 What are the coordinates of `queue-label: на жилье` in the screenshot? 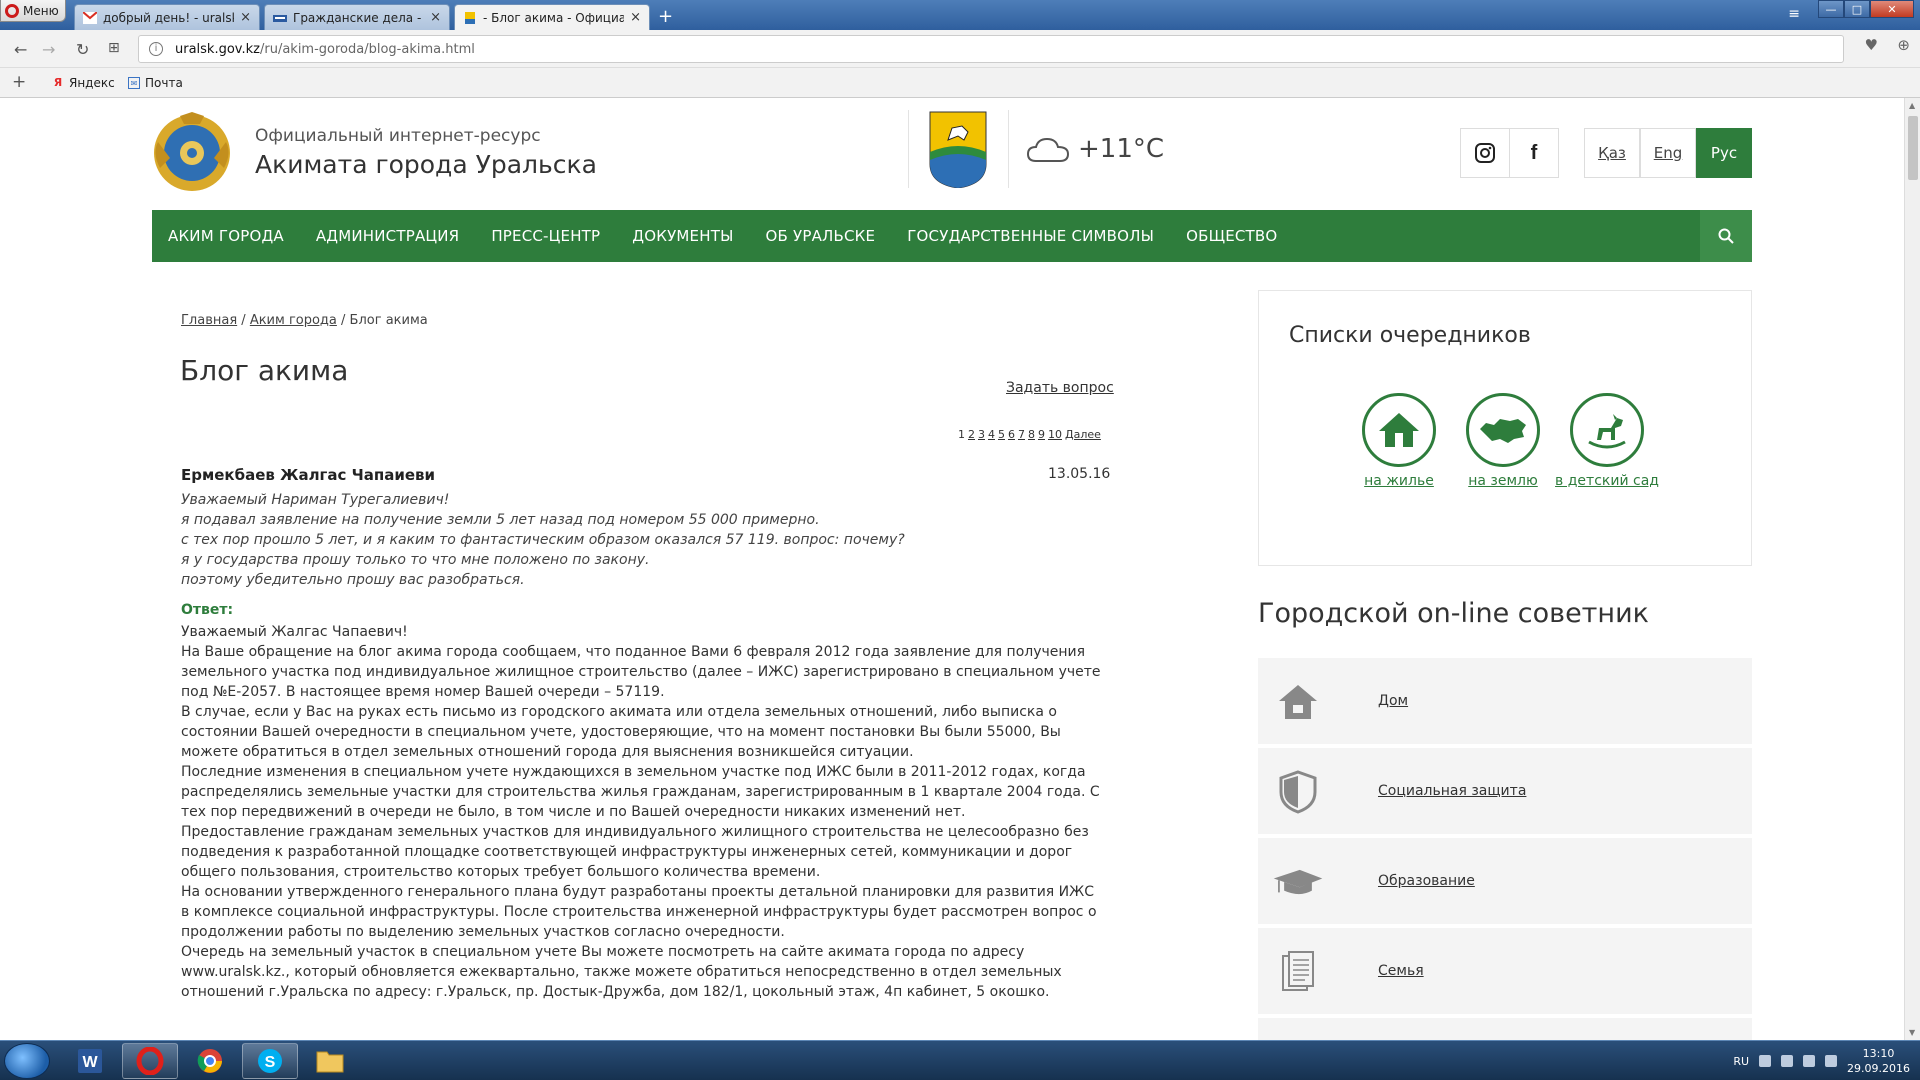 It's located at (1399, 481).